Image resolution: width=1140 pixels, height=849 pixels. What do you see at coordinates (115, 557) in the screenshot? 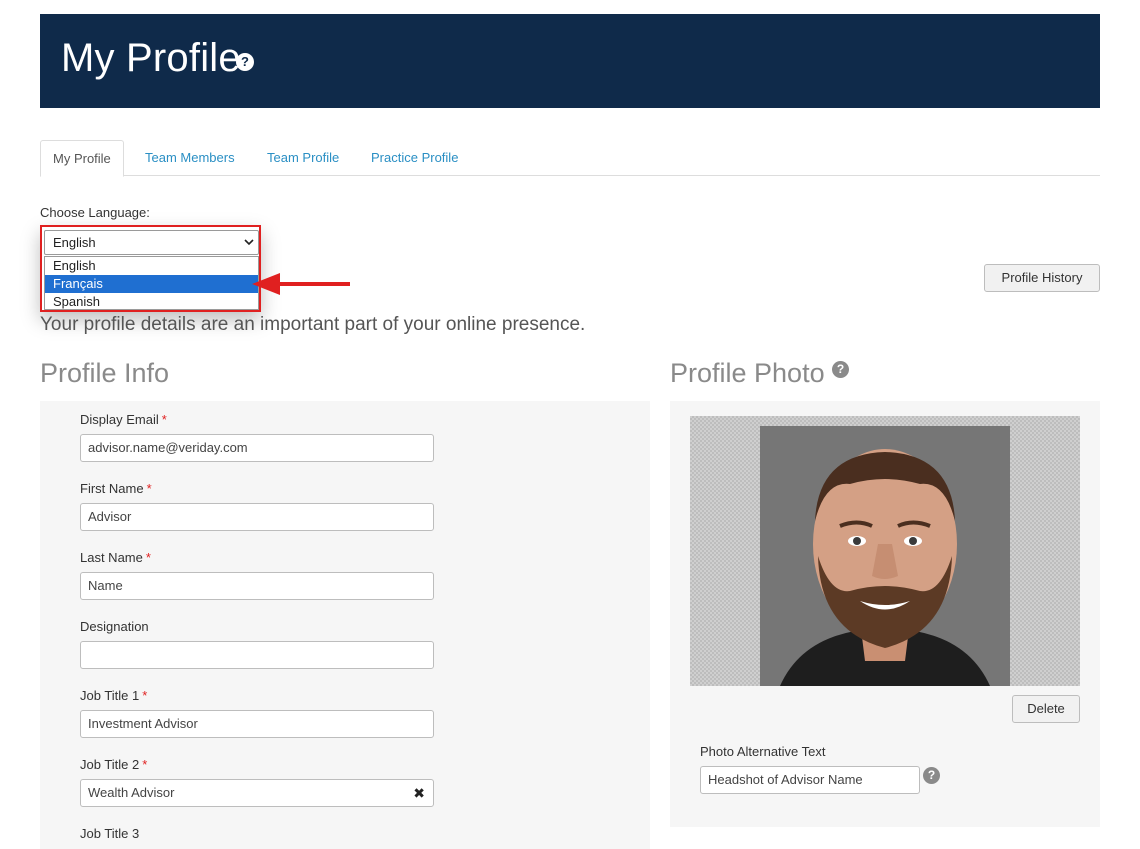
I see `last-name-label: Last Name *` at bounding box center [115, 557].